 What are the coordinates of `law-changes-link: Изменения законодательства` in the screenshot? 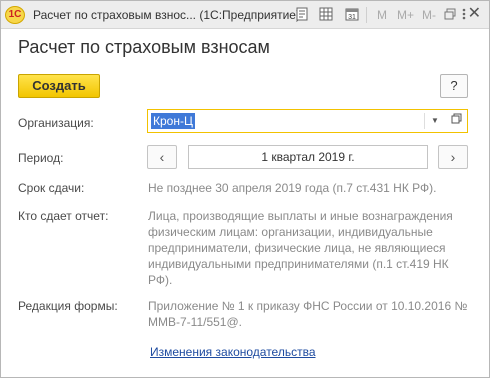 It's located at (233, 352).